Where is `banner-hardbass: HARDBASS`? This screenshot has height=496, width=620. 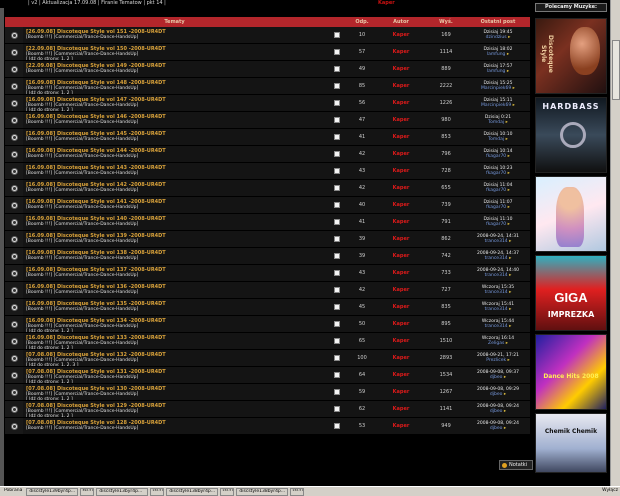 banner-hardbass: HARDBASS is located at coordinates (571, 135).